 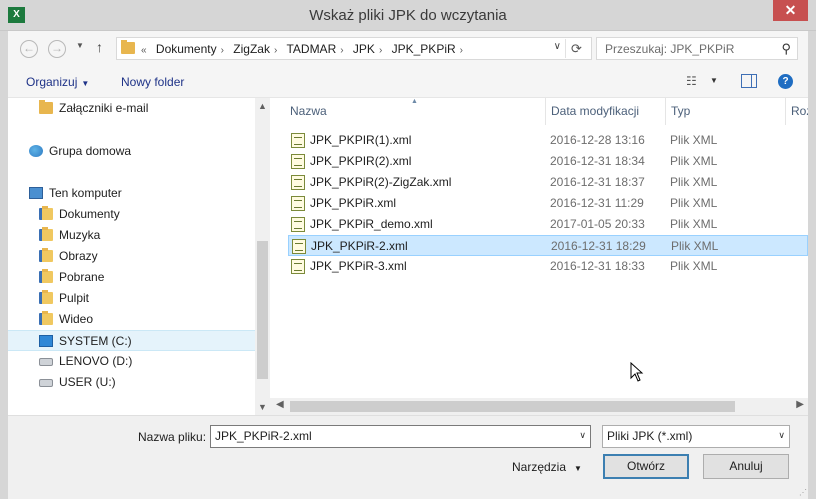 I want to click on scroll-up-icon: ▲, so click(x=262, y=106).